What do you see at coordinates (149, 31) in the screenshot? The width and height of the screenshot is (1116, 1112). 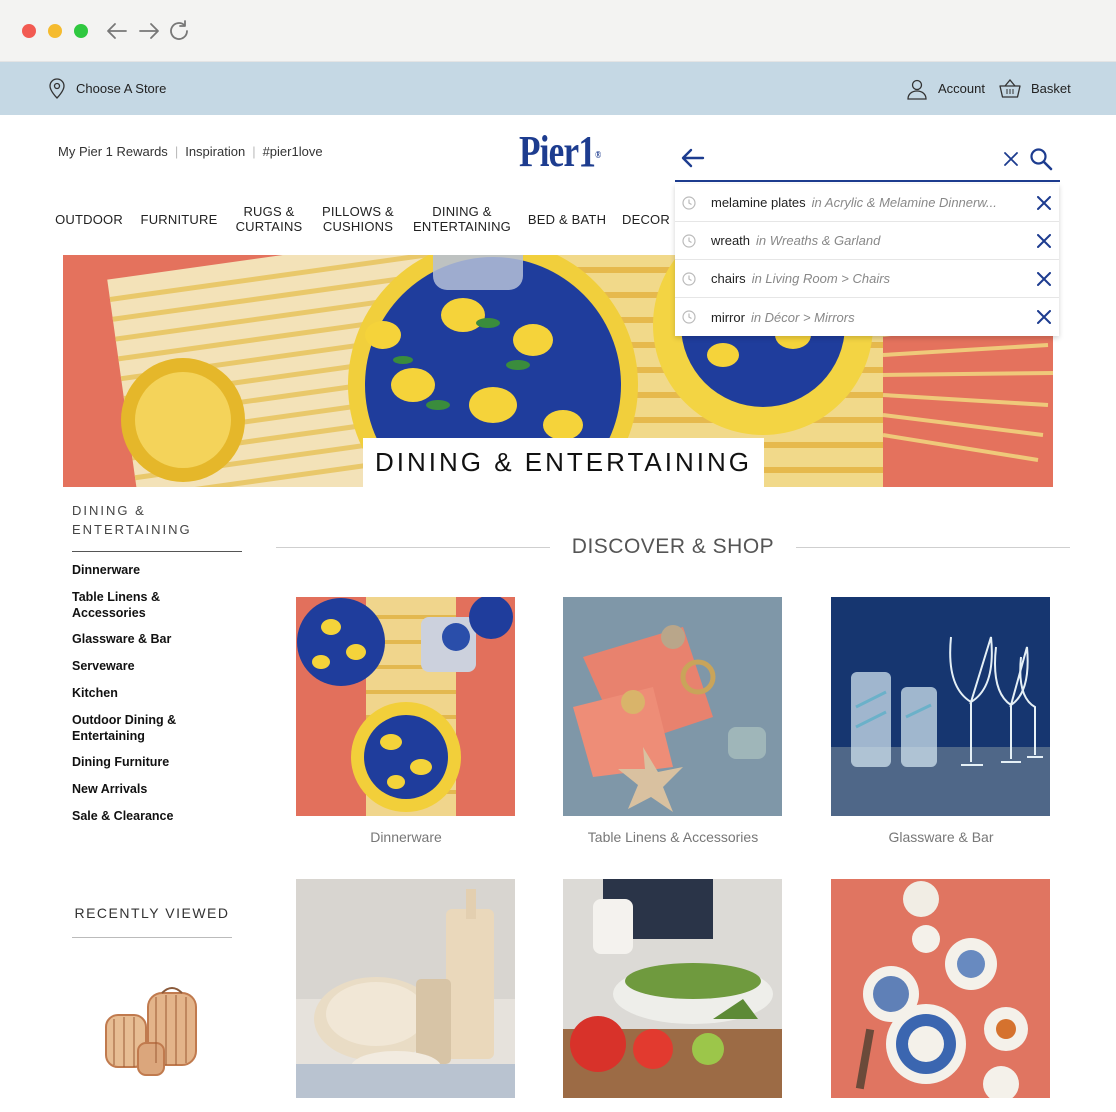 I see `forward-arrow-icon` at bounding box center [149, 31].